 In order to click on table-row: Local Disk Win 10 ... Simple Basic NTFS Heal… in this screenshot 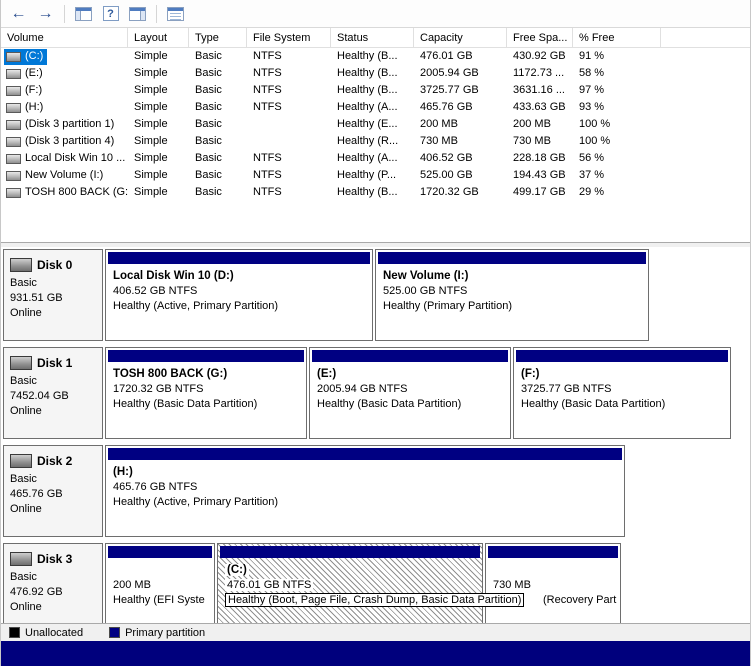, I will do `click(375, 158)`.